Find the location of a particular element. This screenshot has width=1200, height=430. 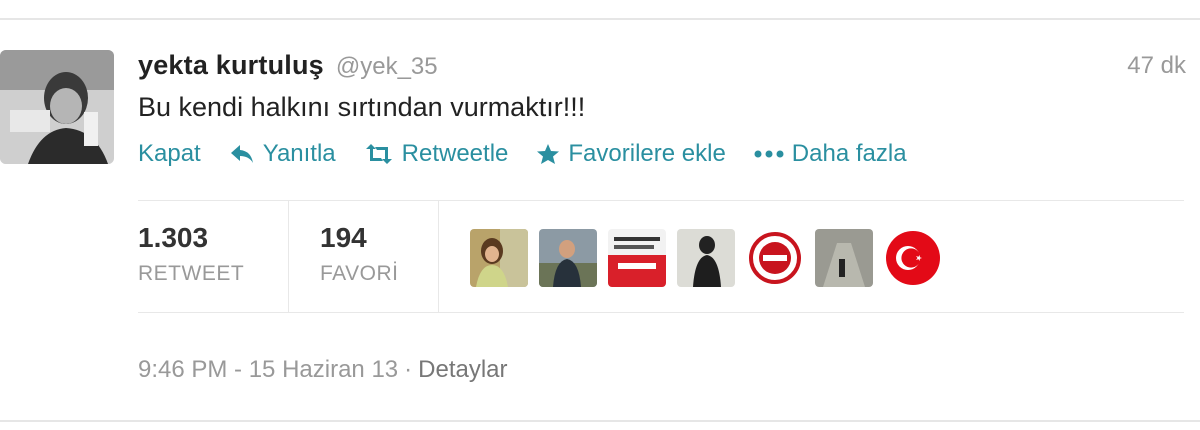

favorite-button: Favorilere ekle is located at coordinates (631, 154).